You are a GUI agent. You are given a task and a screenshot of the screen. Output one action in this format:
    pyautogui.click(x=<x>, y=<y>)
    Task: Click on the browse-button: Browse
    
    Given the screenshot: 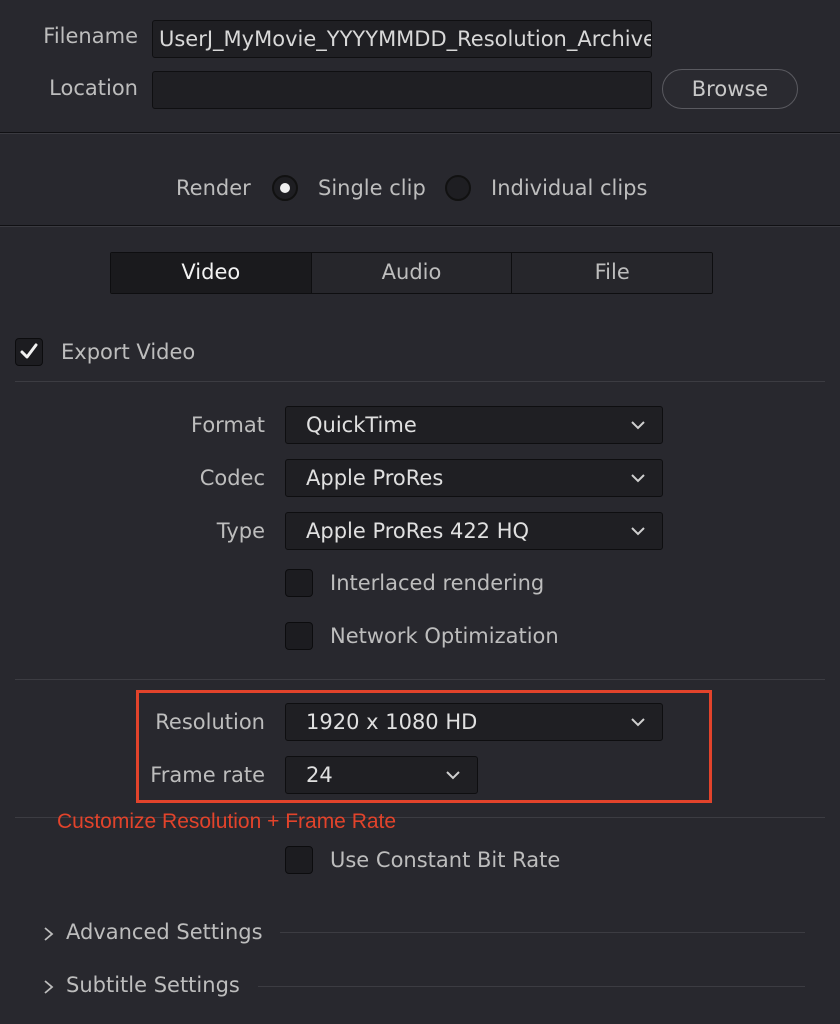 What is the action you would take?
    pyautogui.click(x=730, y=89)
    